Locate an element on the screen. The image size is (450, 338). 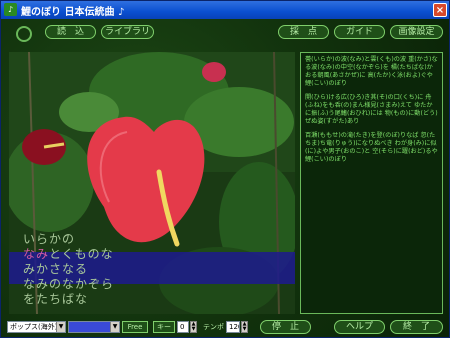
mode-select-value: ポップス(海外) is located at coordinates (34, 327).